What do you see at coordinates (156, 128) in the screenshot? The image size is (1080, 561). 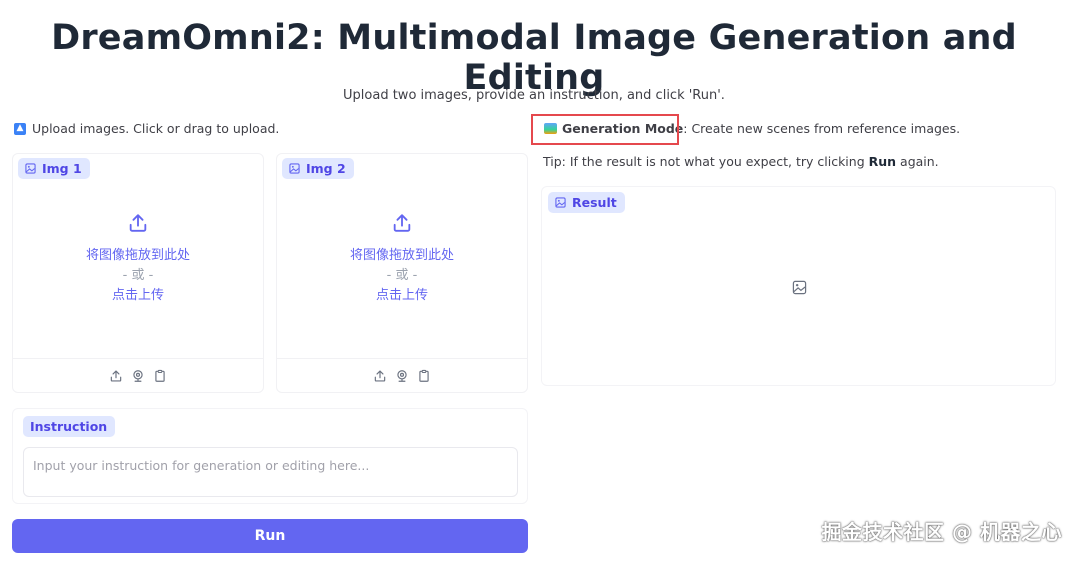 I see `upload-hint-text: Upload images. Click or drag to upload.` at bounding box center [156, 128].